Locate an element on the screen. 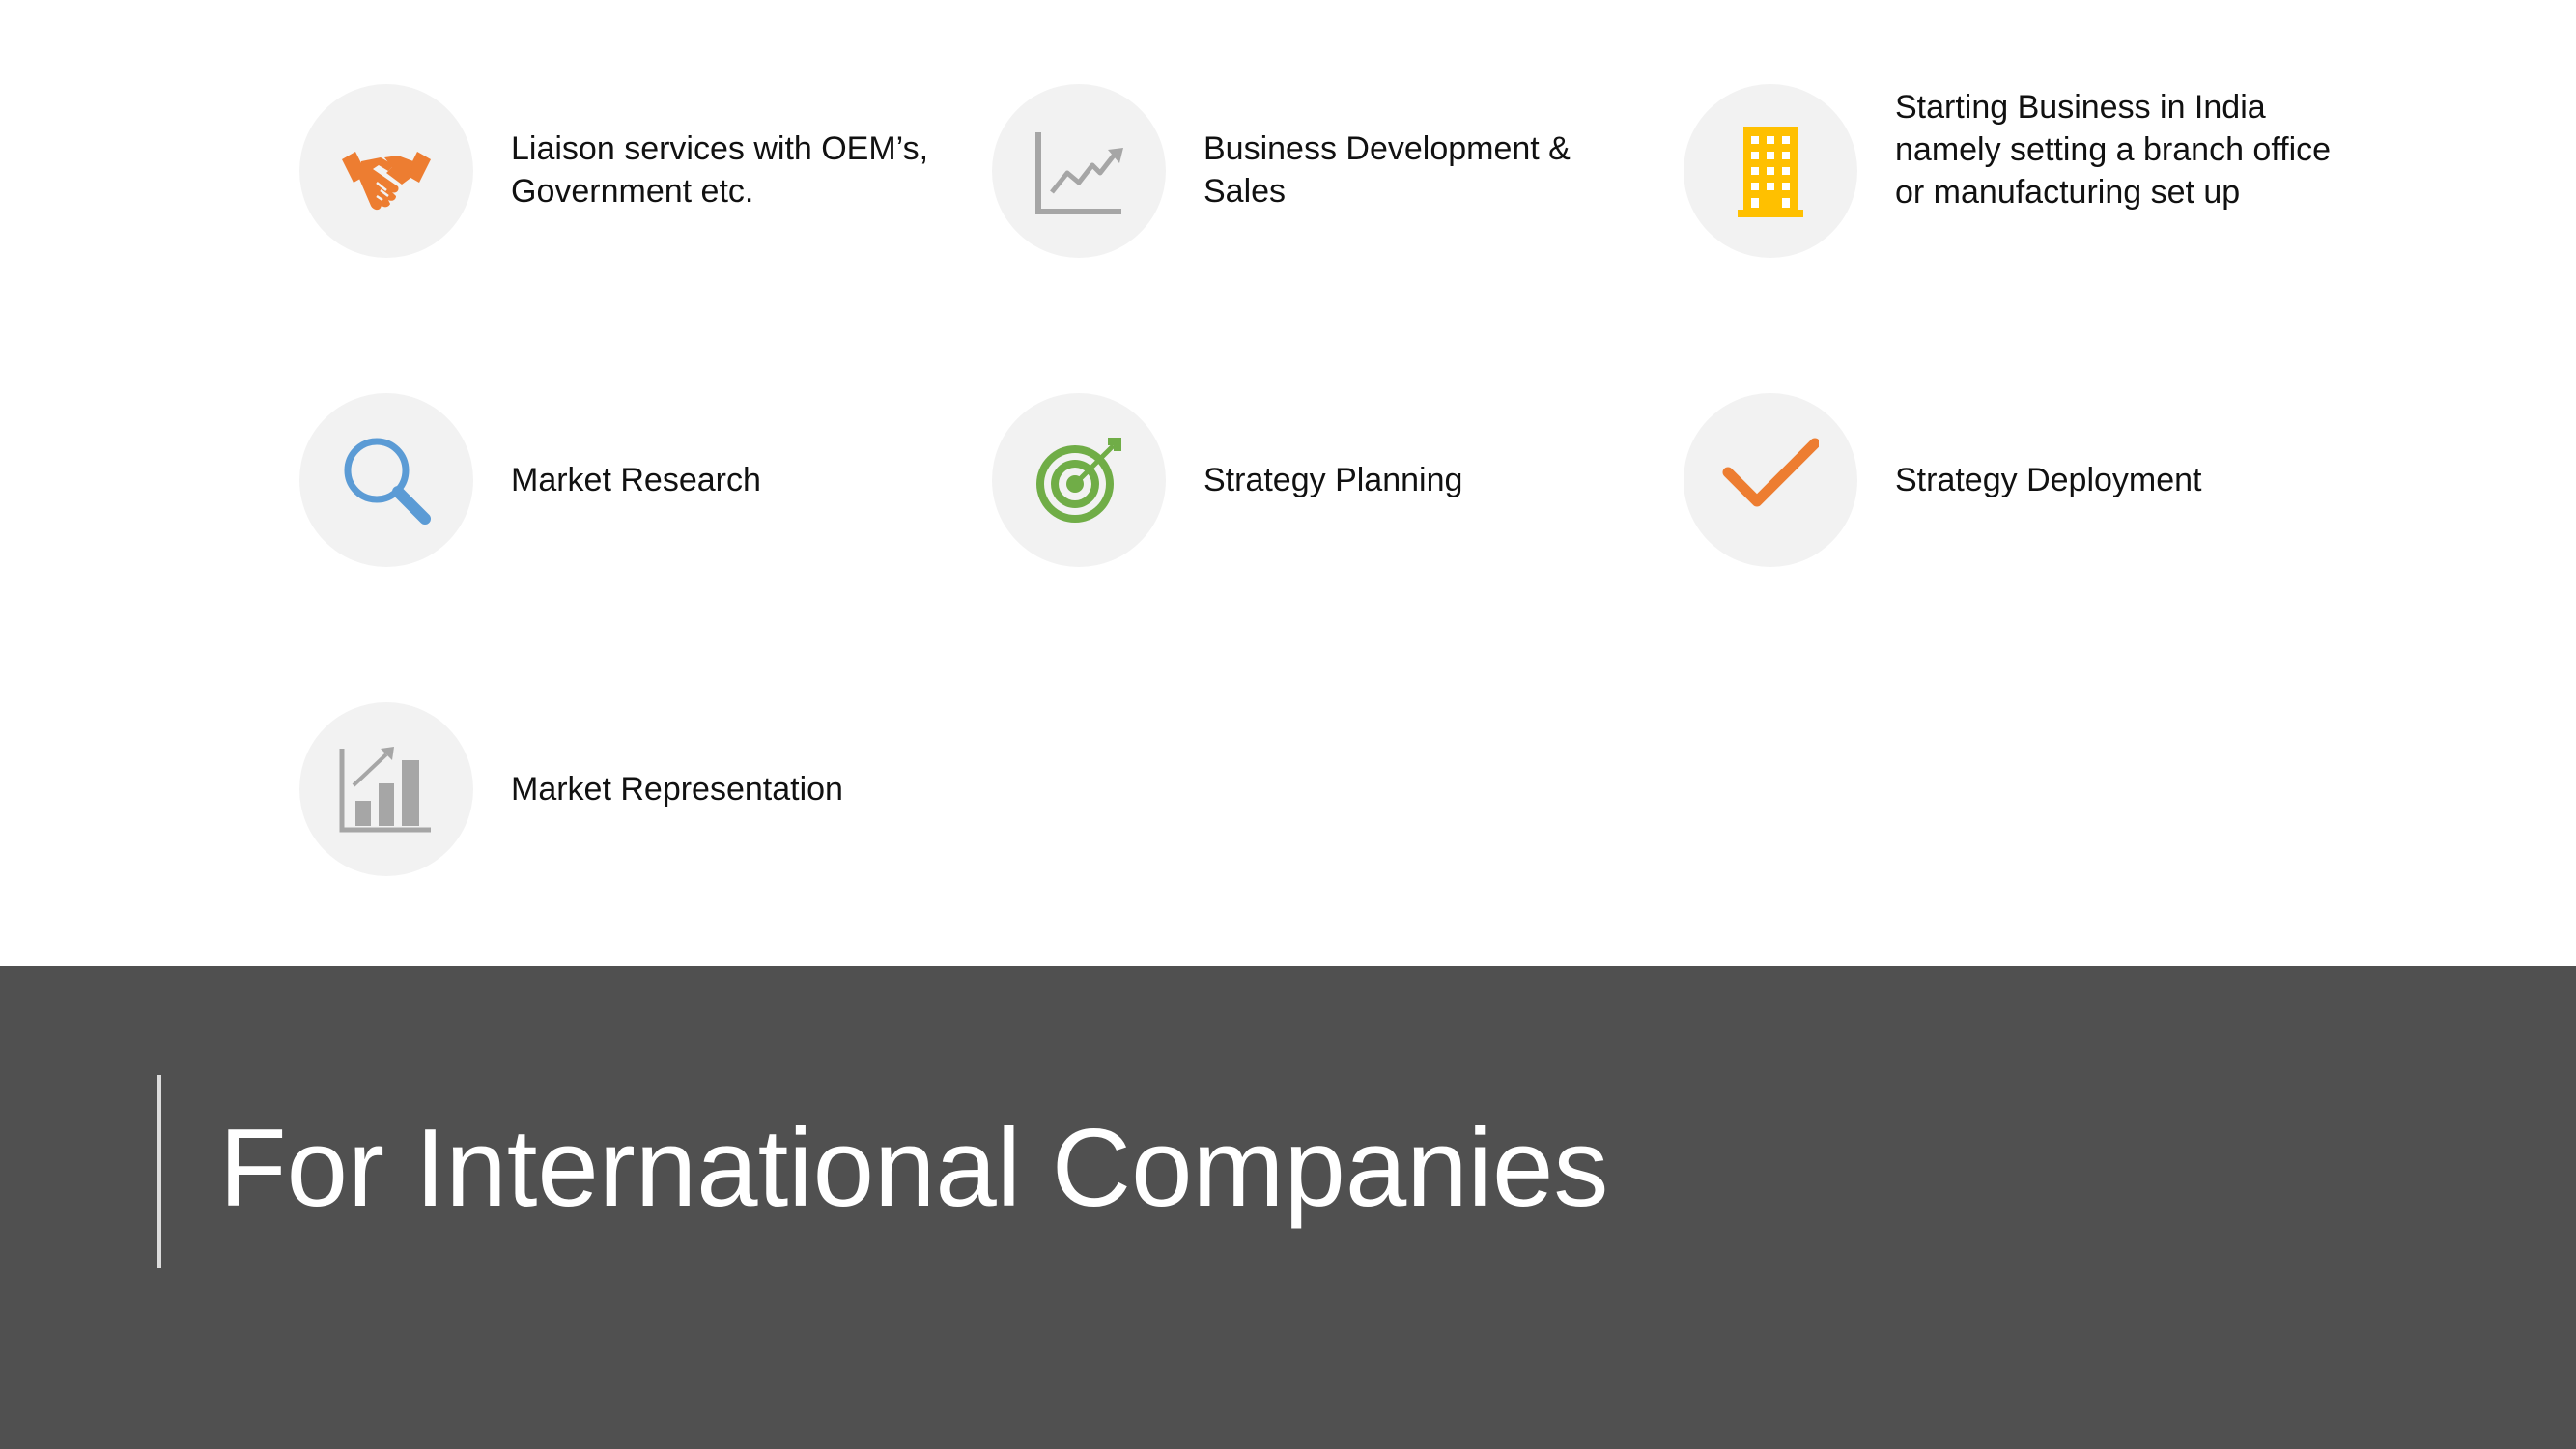 The width and height of the screenshot is (2576, 1449). service-label: Market Research is located at coordinates (636, 480).